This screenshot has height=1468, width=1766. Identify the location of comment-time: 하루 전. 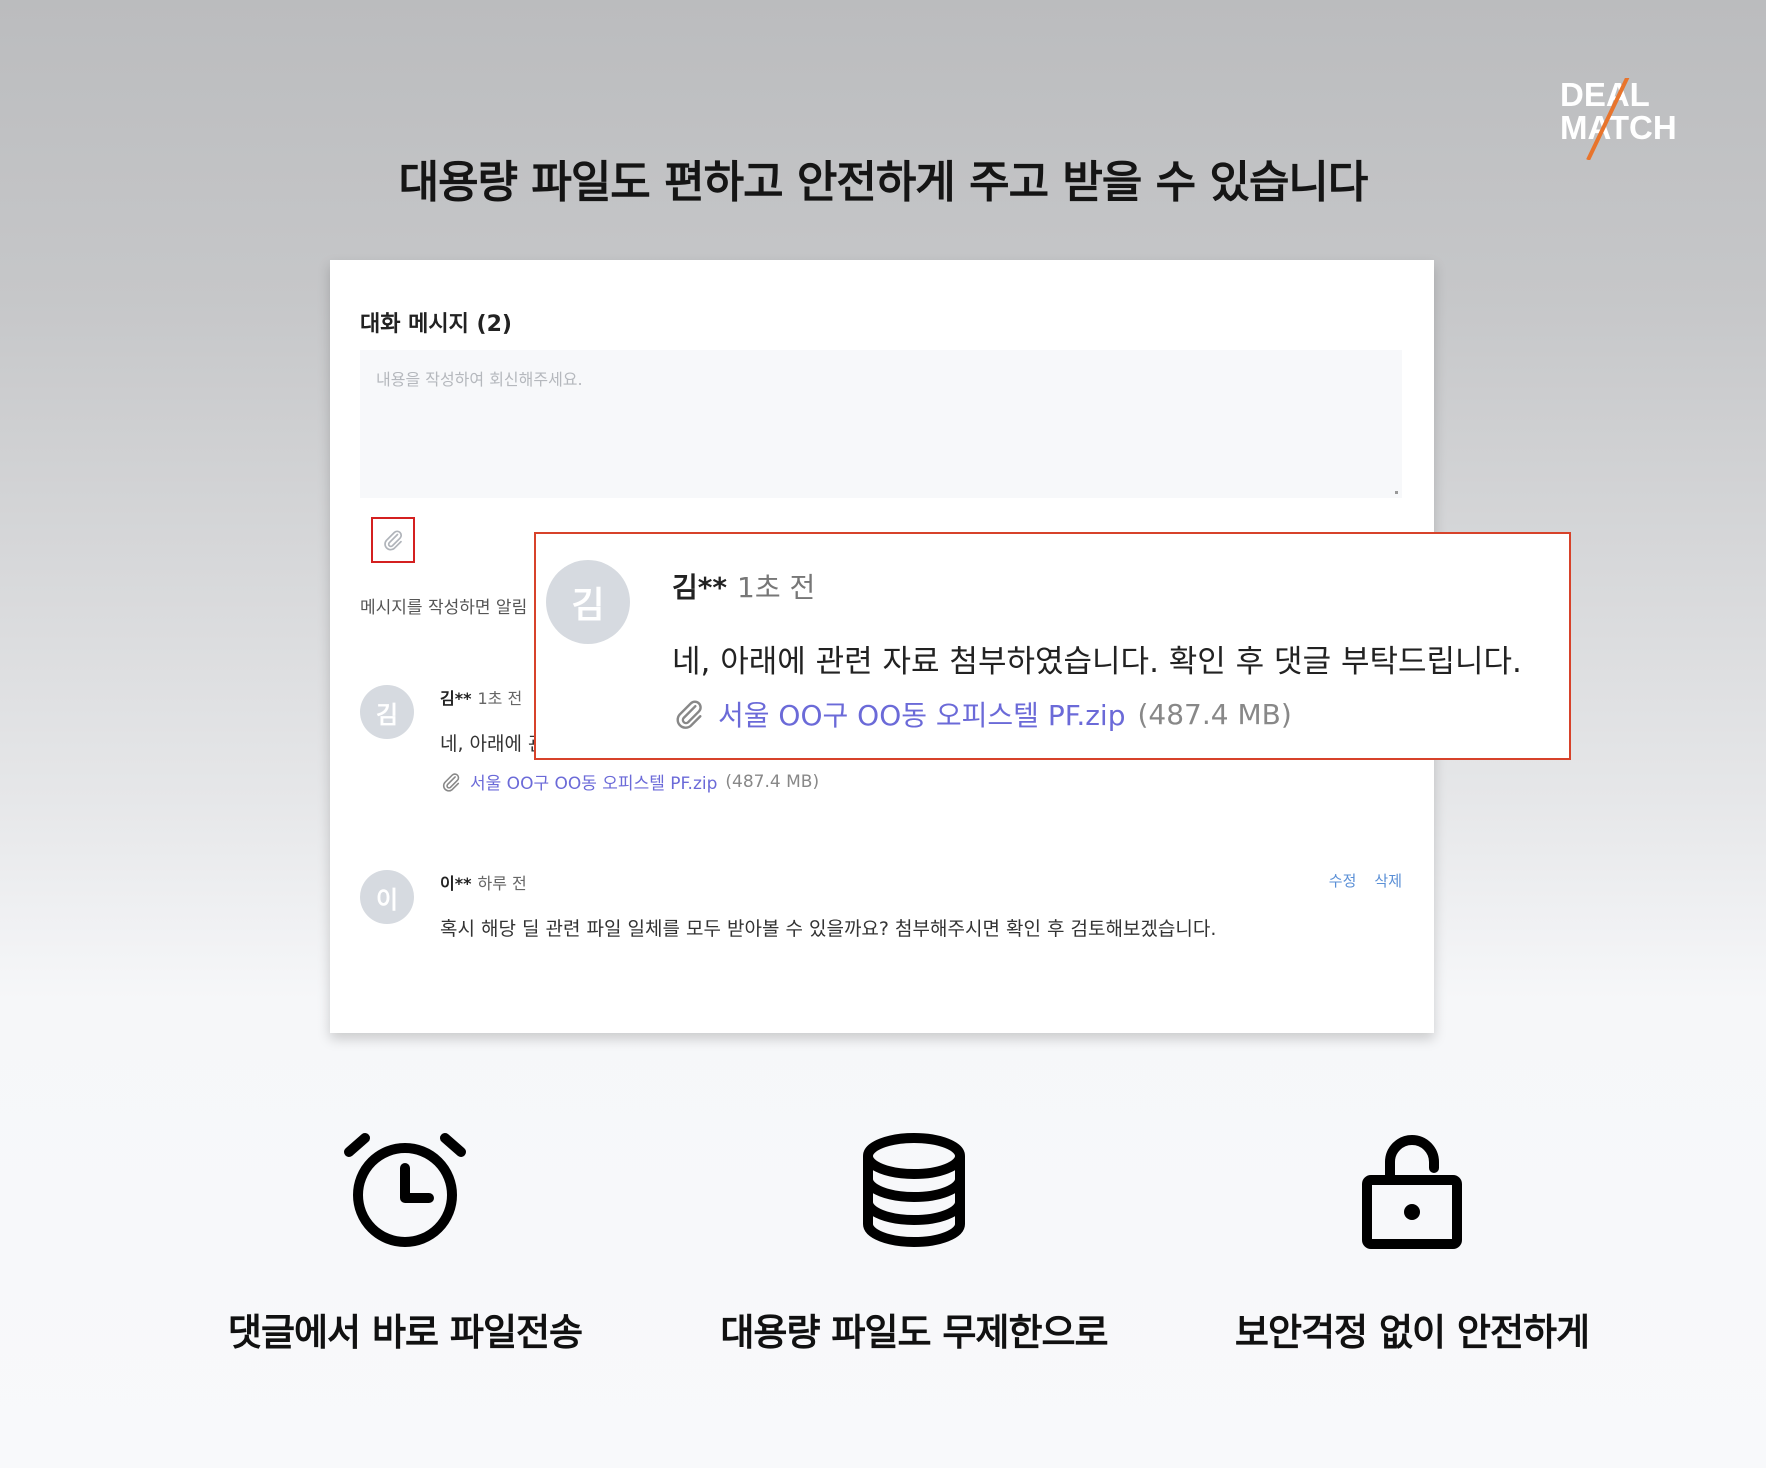
(502, 883).